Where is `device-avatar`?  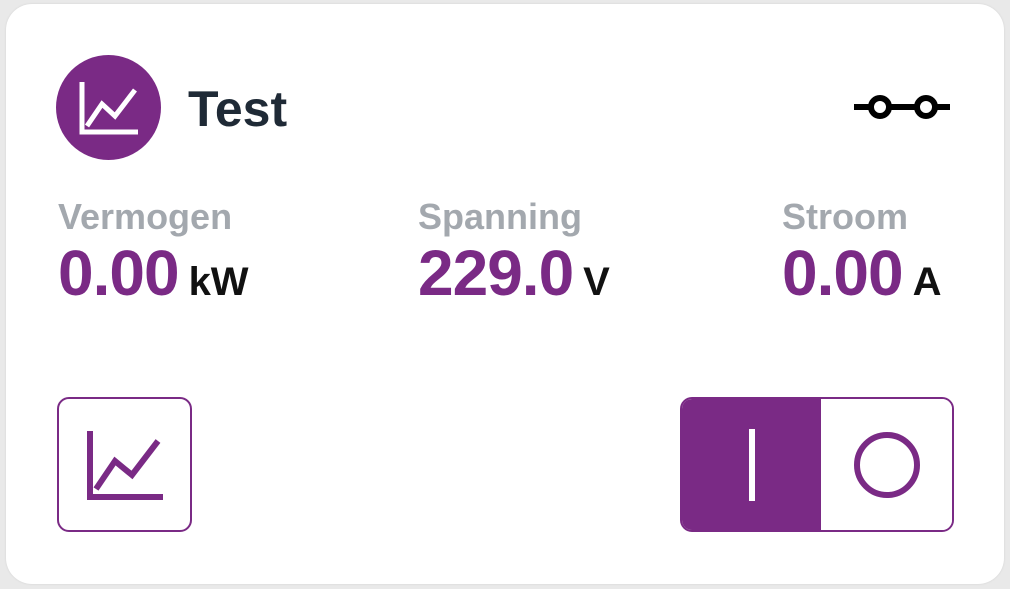 device-avatar is located at coordinates (108, 107).